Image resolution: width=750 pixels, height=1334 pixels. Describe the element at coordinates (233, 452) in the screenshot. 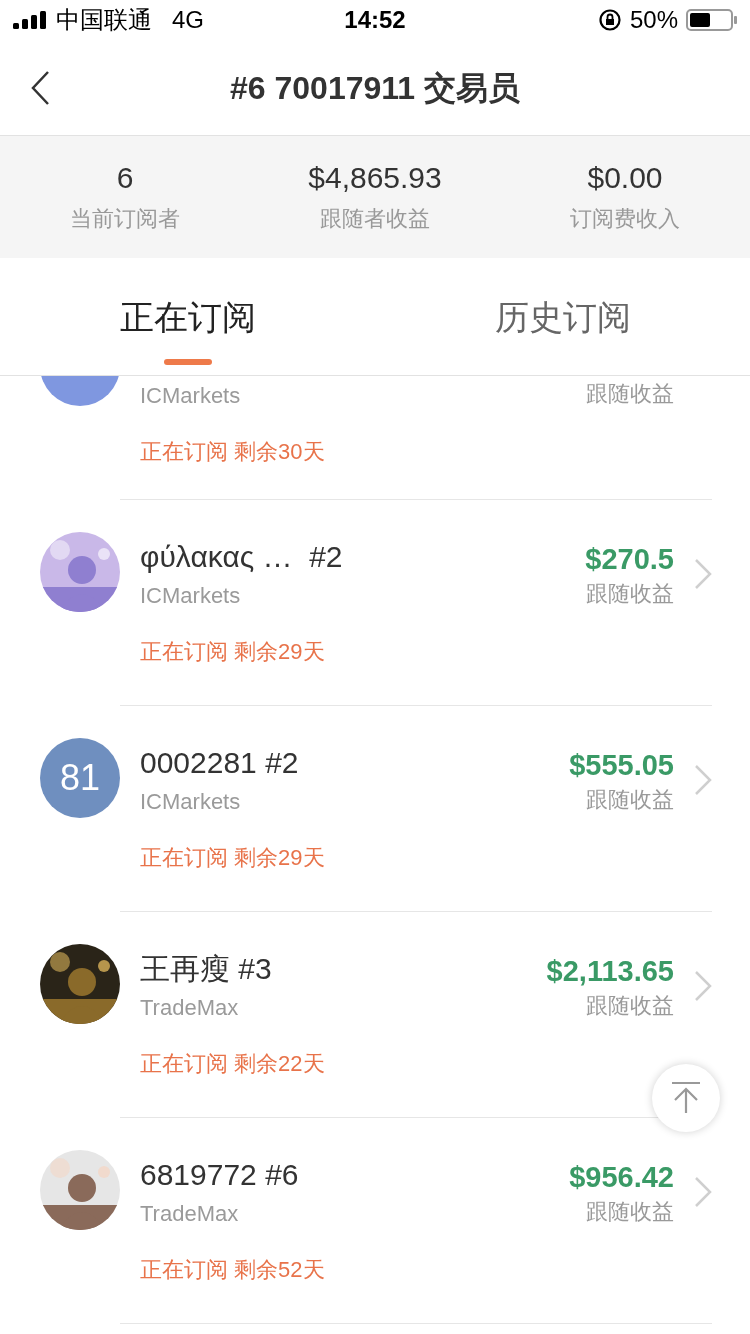

I see `subscription-status: 正在订阅 剩余30天` at that location.